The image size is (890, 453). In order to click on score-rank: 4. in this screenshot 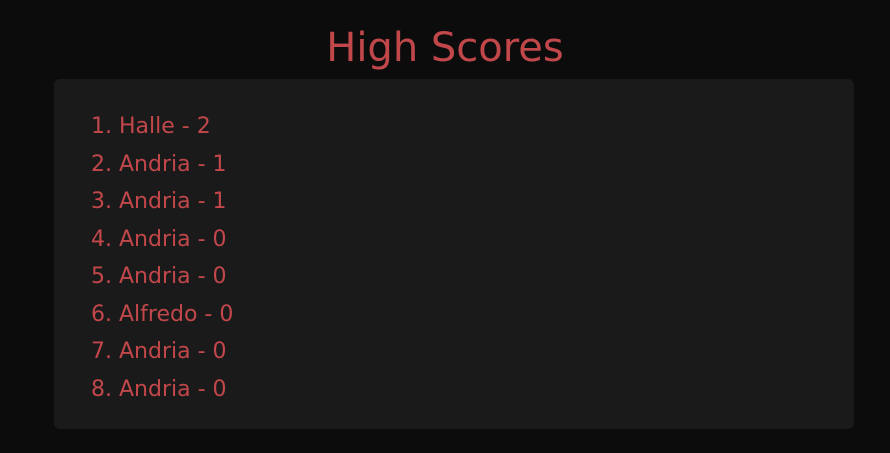, I will do `click(101, 239)`.